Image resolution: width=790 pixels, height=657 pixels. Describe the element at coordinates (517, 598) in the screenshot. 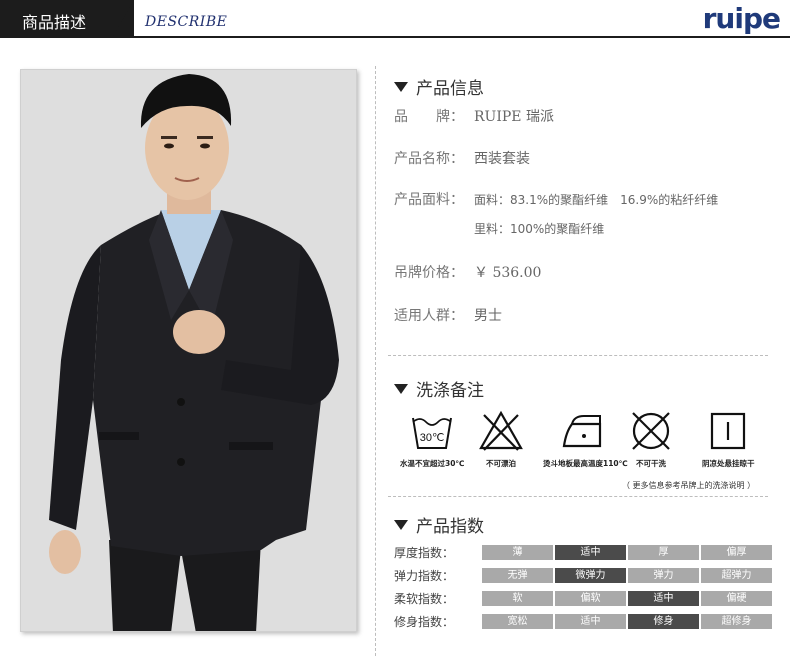

I see `index-option: 软` at that location.